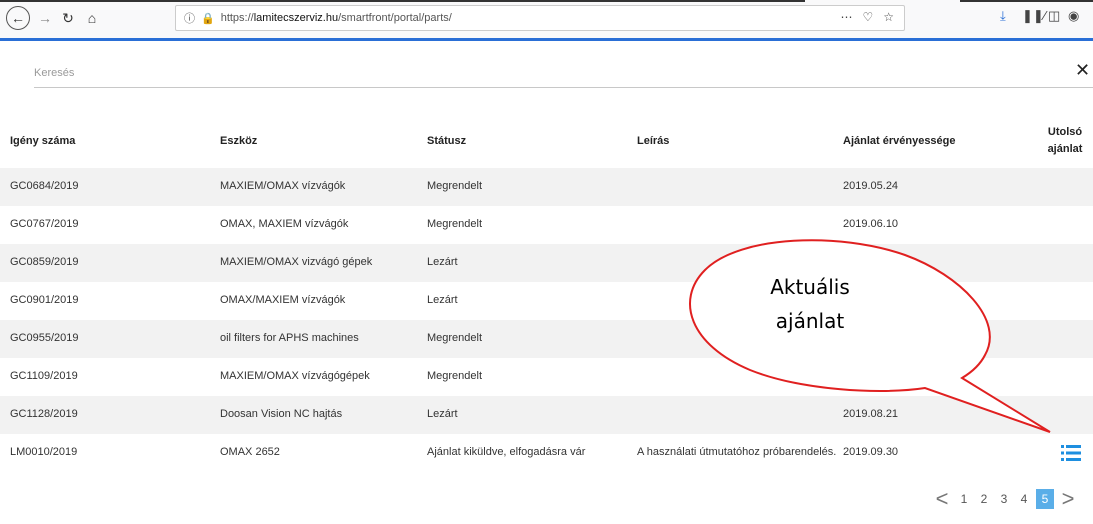  Describe the element at coordinates (810, 287) in the screenshot. I see `callout-line-1: Aktuális` at that location.